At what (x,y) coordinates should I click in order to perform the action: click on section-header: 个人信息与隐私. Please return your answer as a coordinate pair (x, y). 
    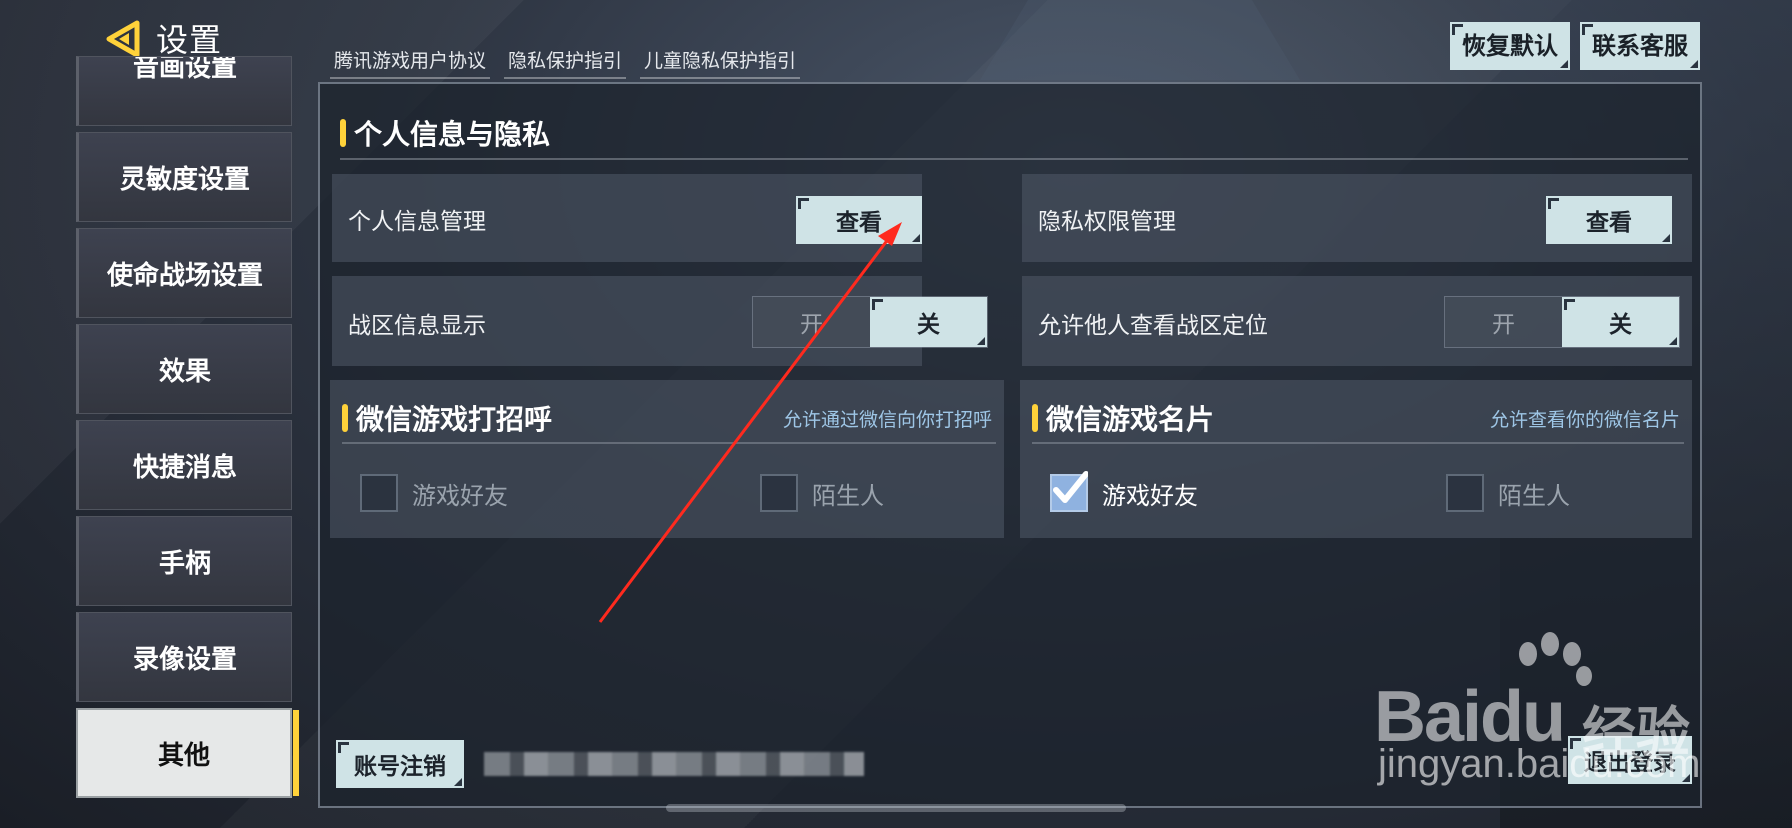
    Looking at the image, I should click on (1014, 134).